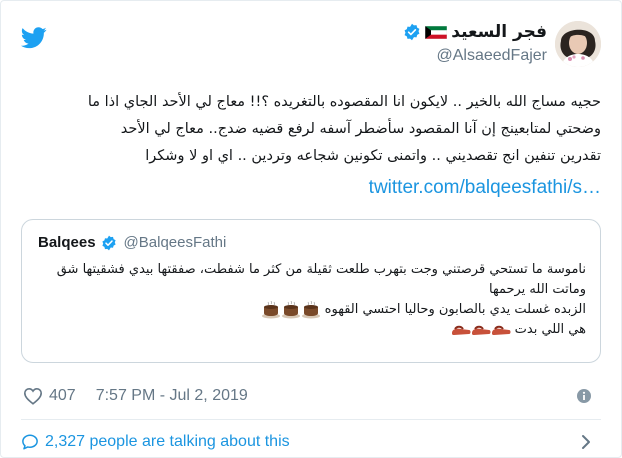 This screenshot has height=458, width=622. I want to click on info-icon, so click(584, 396).